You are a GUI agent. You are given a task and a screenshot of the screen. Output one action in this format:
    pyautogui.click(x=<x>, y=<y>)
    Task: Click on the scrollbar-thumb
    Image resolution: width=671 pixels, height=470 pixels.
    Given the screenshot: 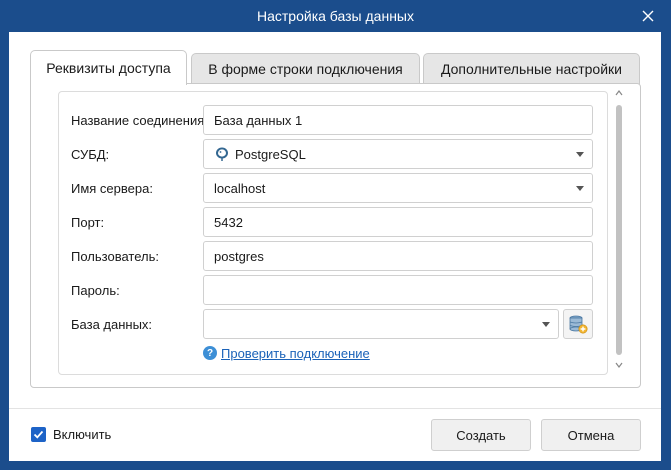 What is the action you would take?
    pyautogui.click(x=619, y=230)
    